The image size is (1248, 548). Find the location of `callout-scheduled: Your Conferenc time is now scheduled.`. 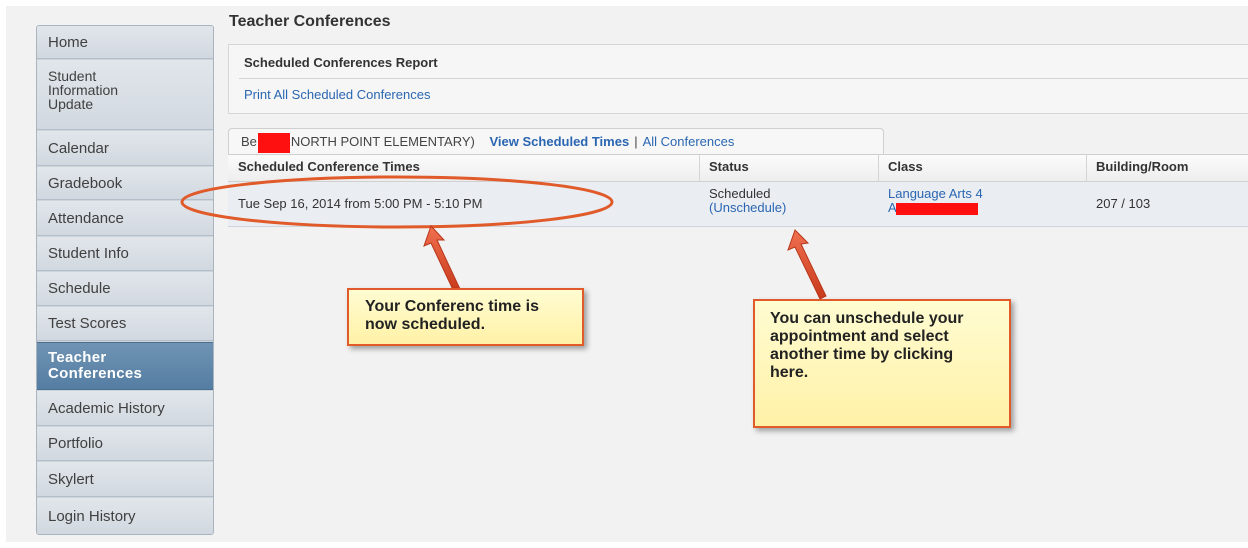

callout-scheduled: Your Conferenc time is now scheduled. is located at coordinates (465, 317).